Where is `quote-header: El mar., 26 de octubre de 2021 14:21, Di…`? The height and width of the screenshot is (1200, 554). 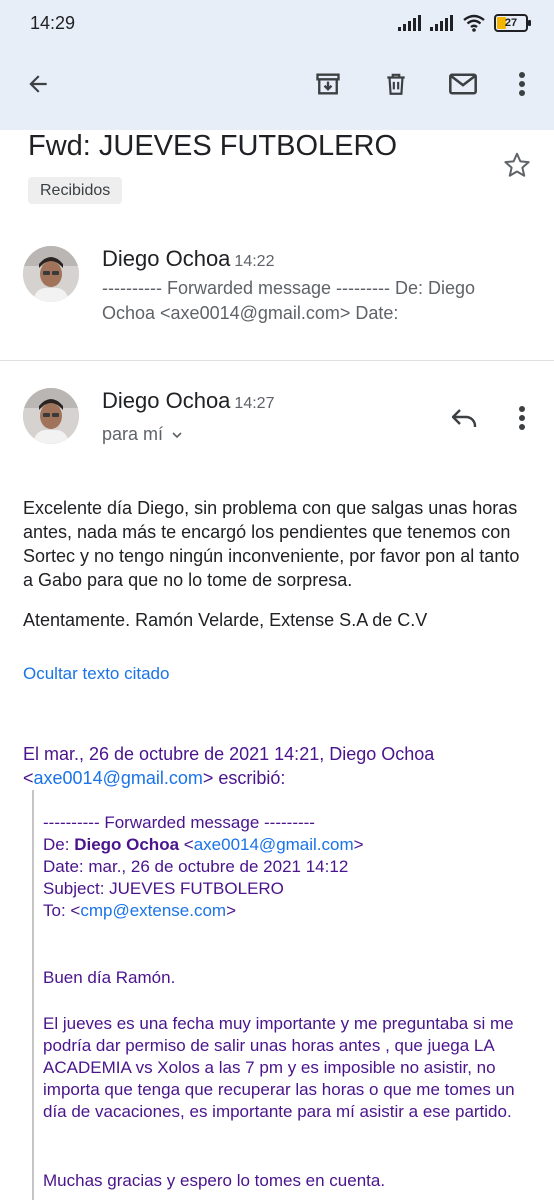 quote-header: El mar., 26 de octubre de 2021 14:21, Di… is located at coordinates (278, 766).